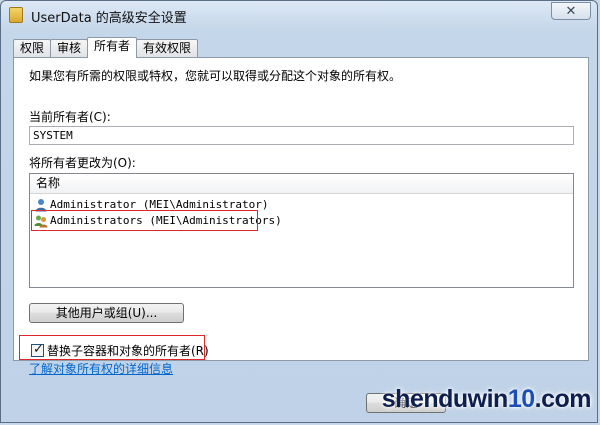 Image resolution: width=600 pixels, height=425 pixels. Describe the element at coordinates (563, 399) in the screenshot. I see `watermark-tld: .com` at that location.